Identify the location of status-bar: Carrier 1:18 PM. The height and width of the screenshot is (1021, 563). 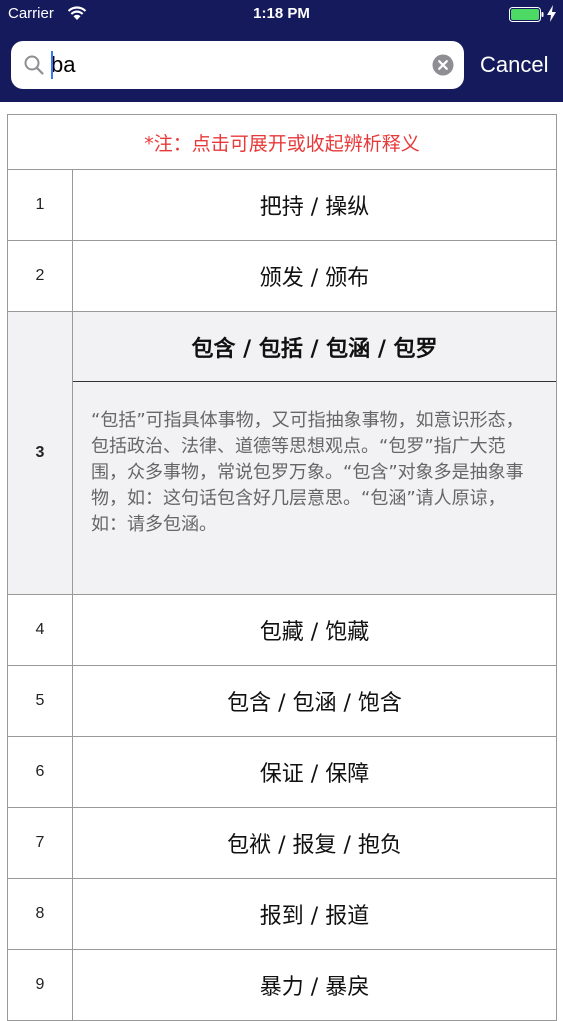
(281, 15).